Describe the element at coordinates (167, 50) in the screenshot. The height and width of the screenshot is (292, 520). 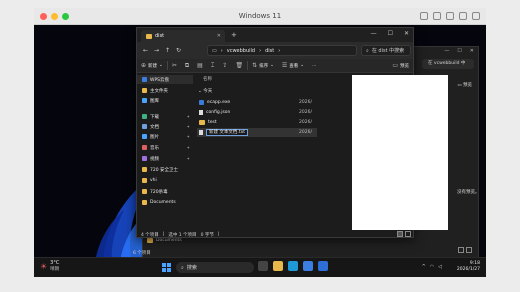
I see `up-icon: ↑` at that location.